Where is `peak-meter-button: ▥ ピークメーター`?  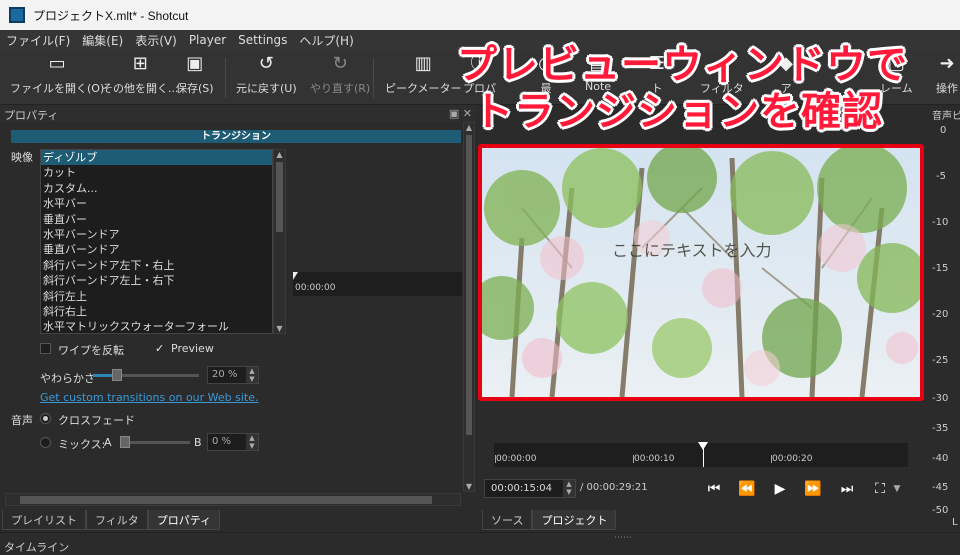
peak-meter-button: ▥ ピークメーター is located at coordinates (423, 75).